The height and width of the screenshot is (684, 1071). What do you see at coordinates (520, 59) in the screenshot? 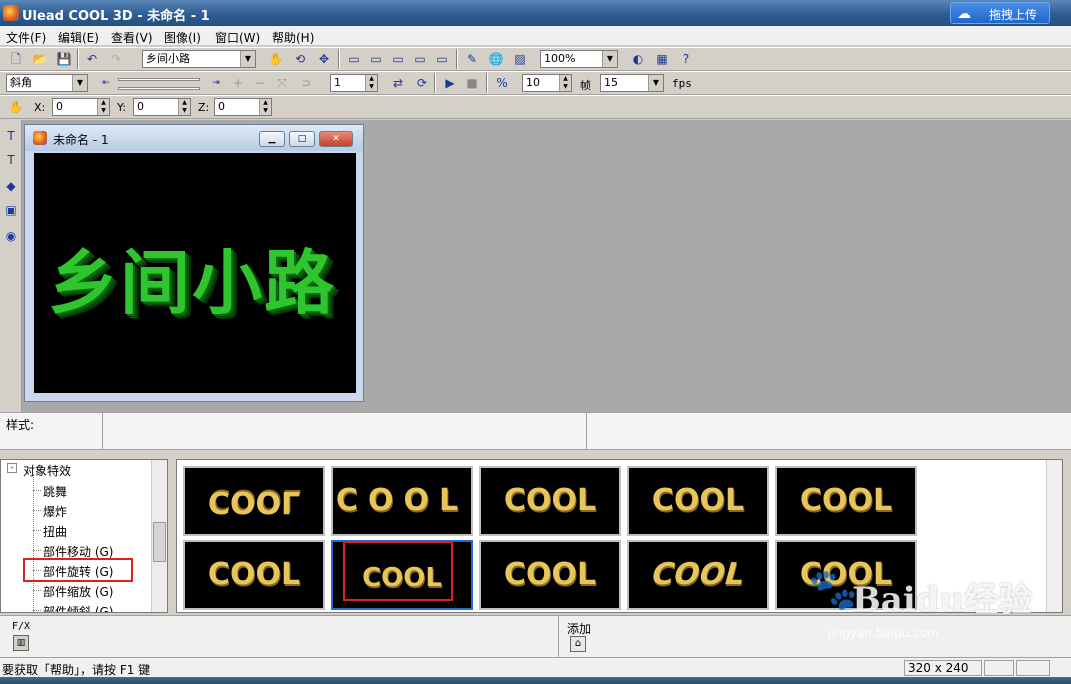
I see `chart-icon: ▨` at bounding box center [520, 59].